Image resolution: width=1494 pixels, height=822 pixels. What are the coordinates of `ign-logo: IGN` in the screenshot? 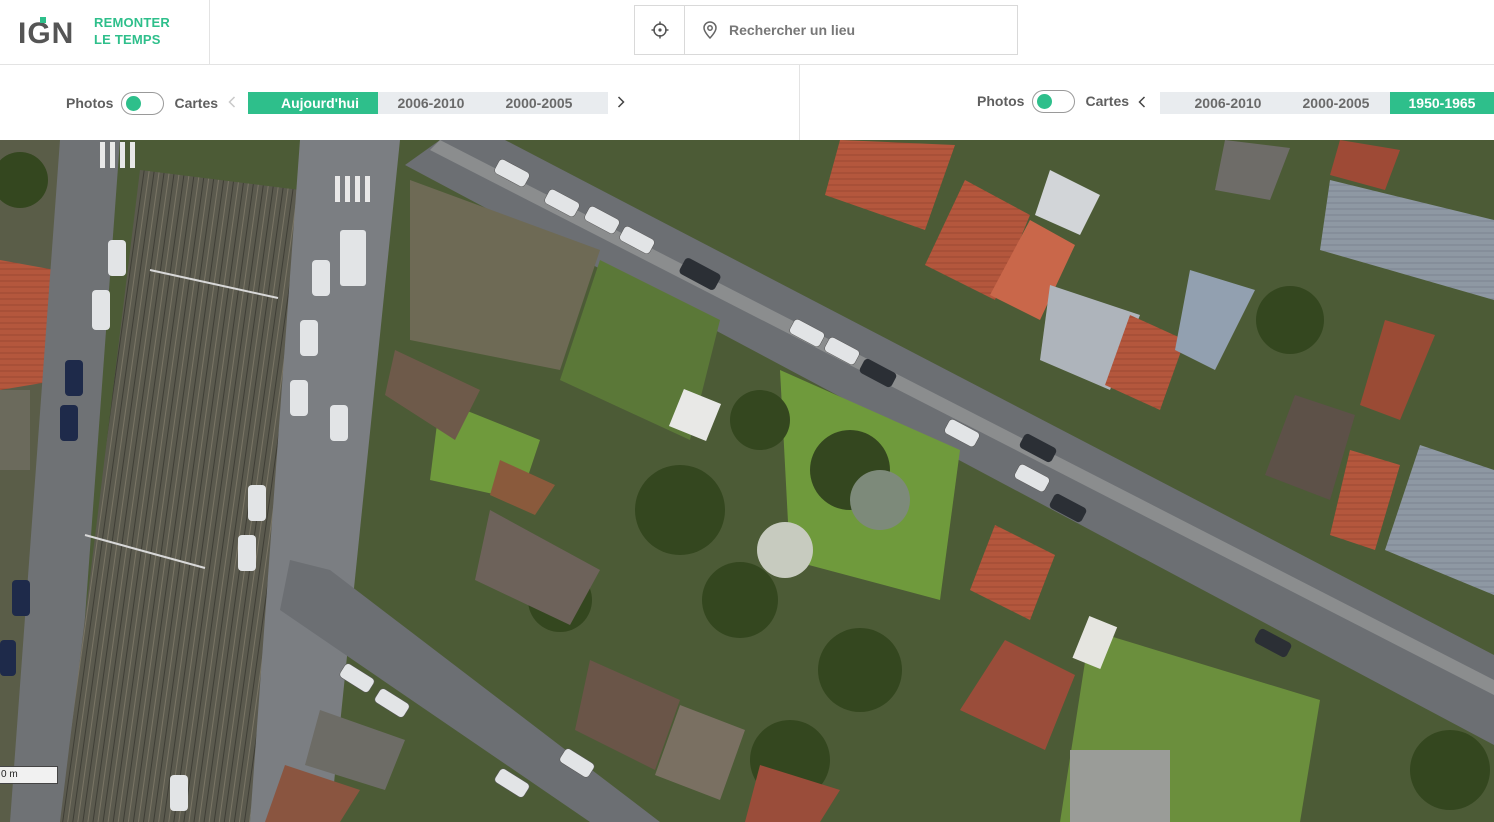 It's located at (46, 33).